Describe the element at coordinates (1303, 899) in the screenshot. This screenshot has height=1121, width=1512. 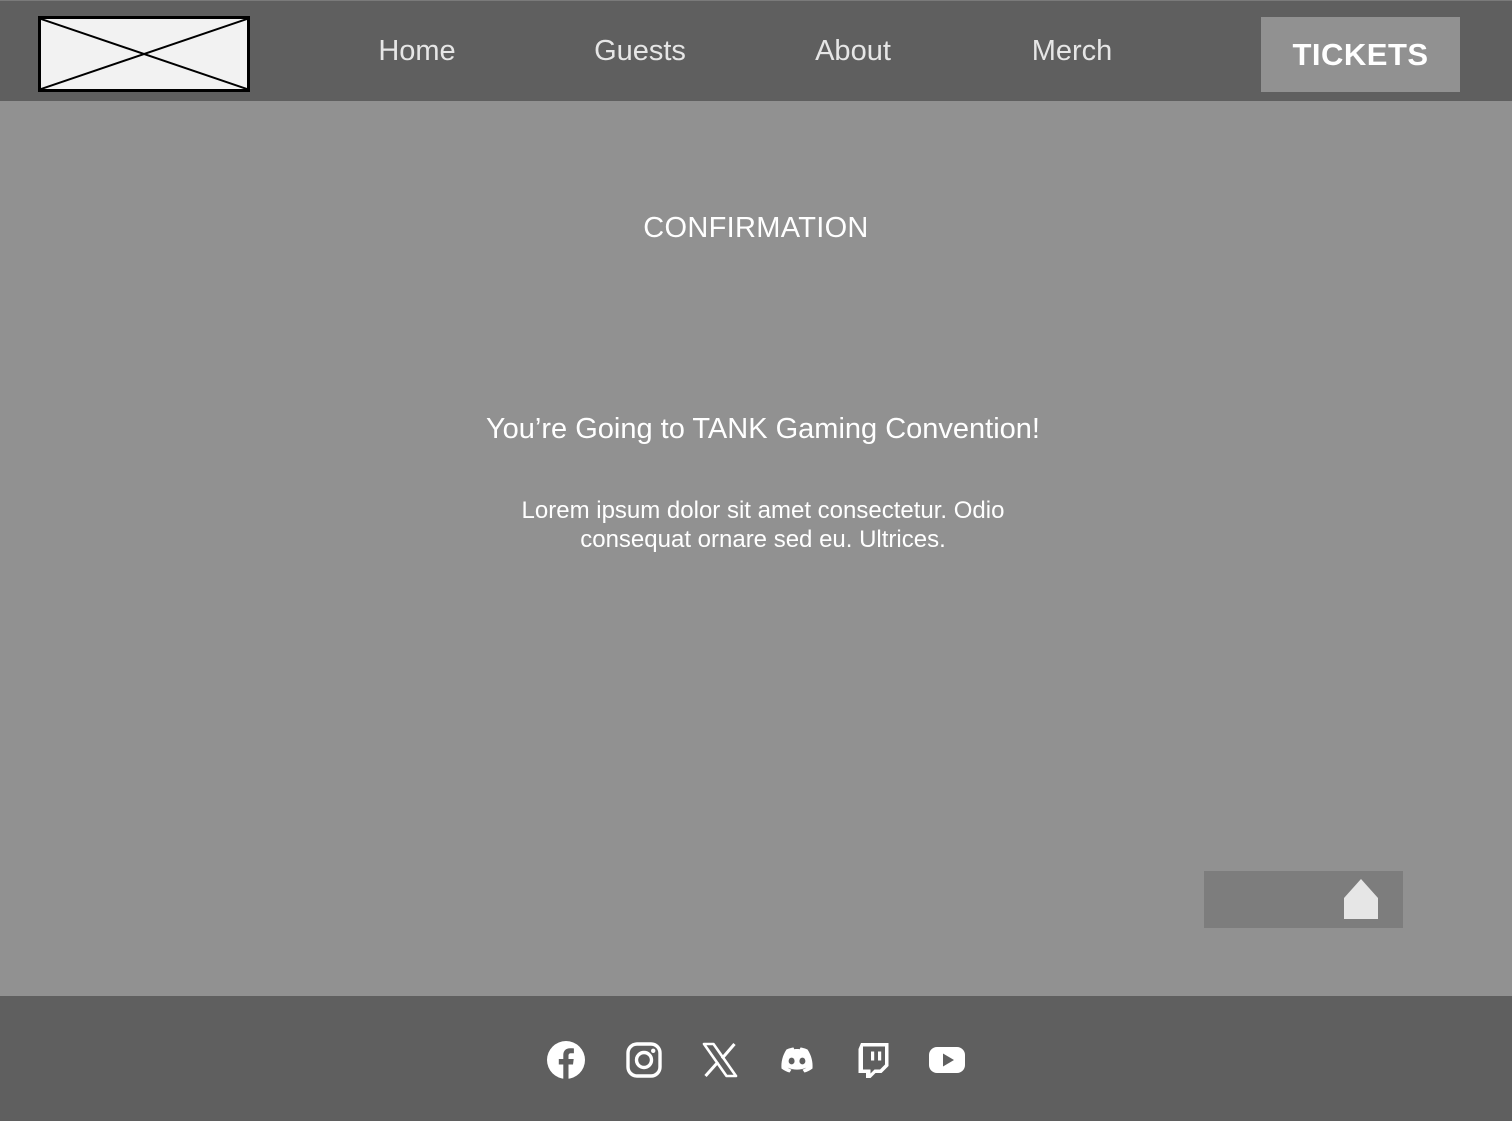
I see `back-to-top-button` at that location.